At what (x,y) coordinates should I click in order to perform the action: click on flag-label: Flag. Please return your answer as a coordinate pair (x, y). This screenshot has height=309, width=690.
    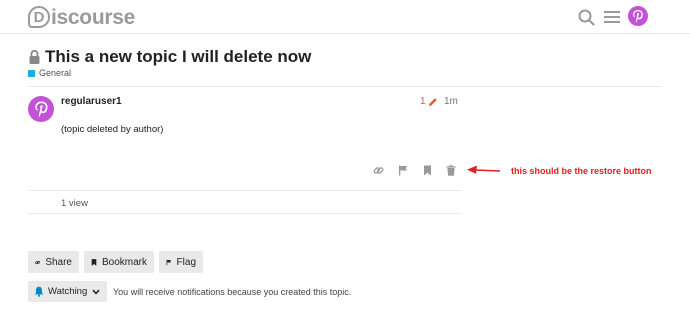
    Looking at the image, I should click on (186, 262).